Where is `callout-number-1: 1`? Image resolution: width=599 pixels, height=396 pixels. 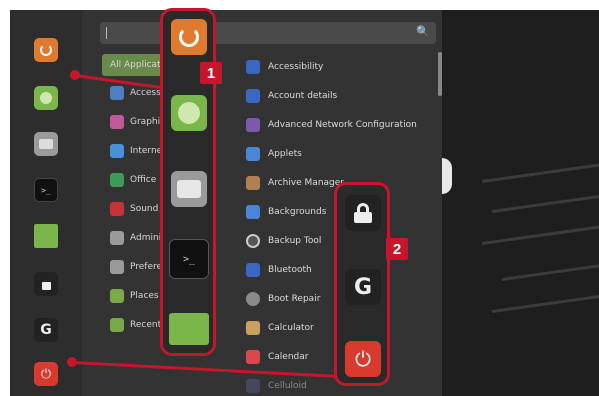
callout-number-1: 1 is located at coordinates (211, 73).